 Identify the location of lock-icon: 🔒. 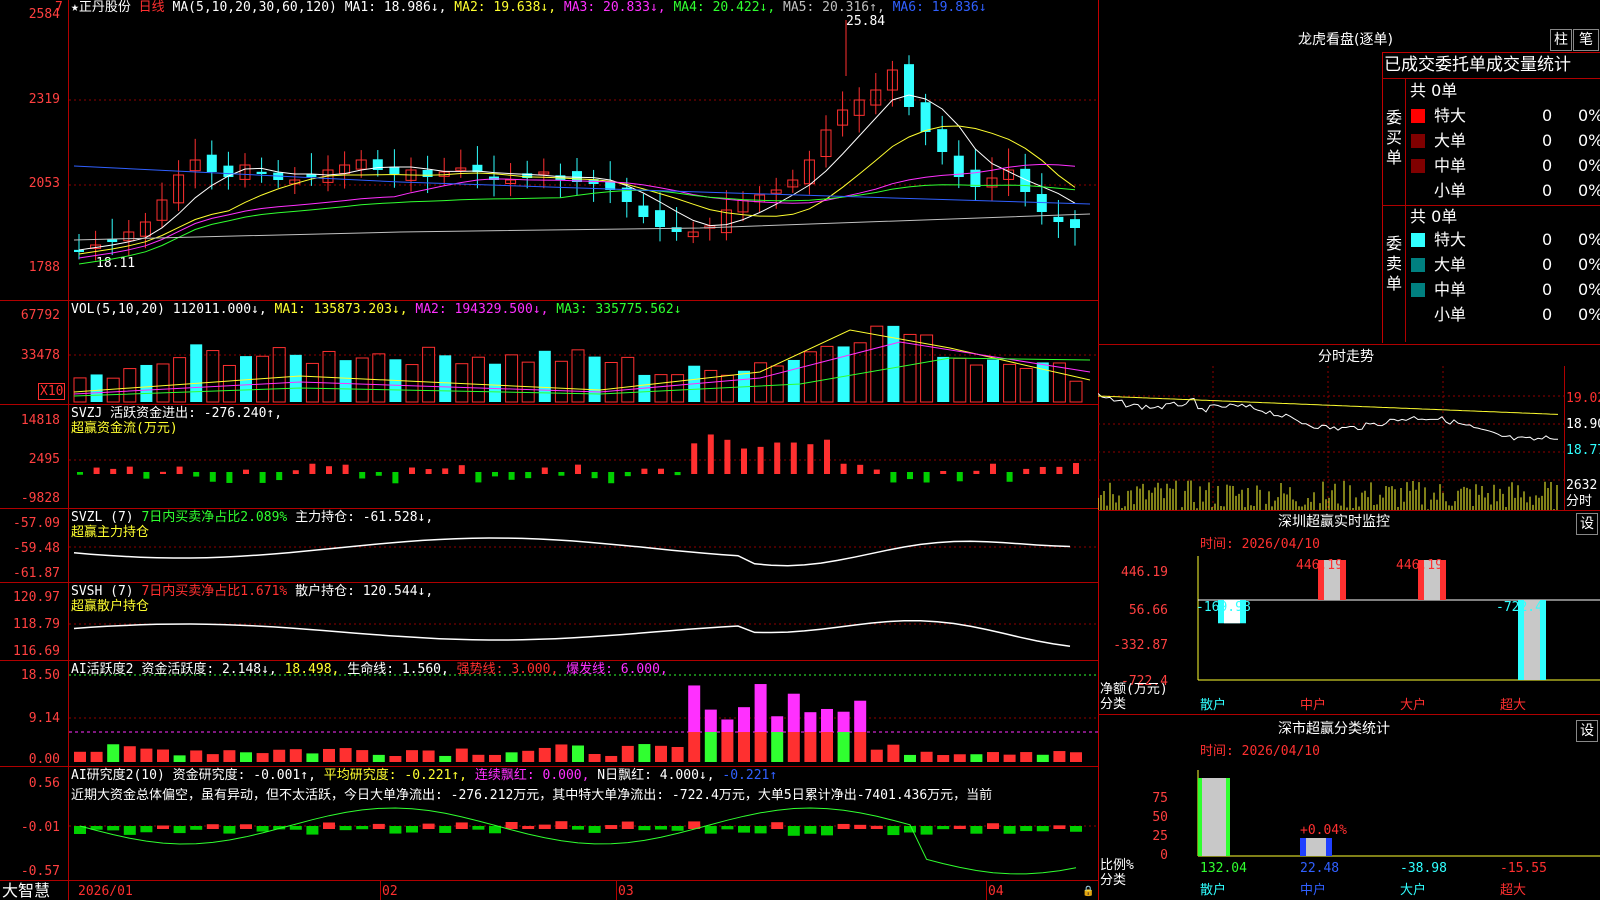
(1088, 891).